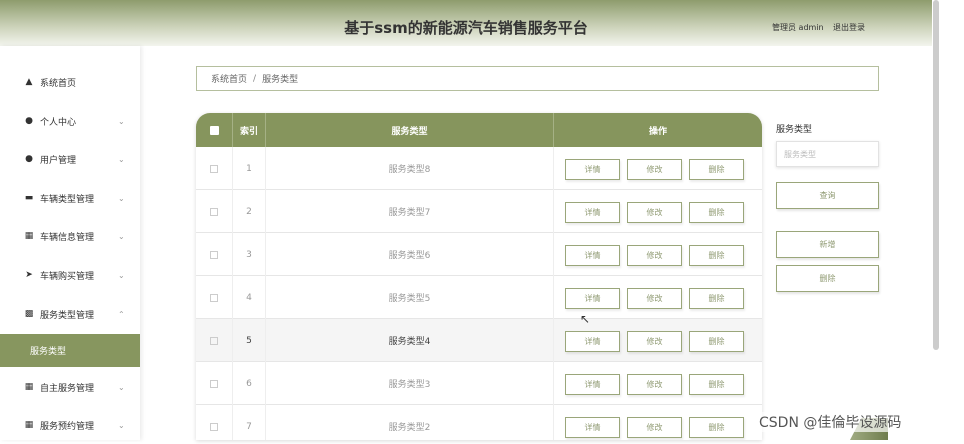 The height and width of the screenshot is (444, 964). I want to click on sidebar-item-label: 服务类型管理, so click(67, 315).